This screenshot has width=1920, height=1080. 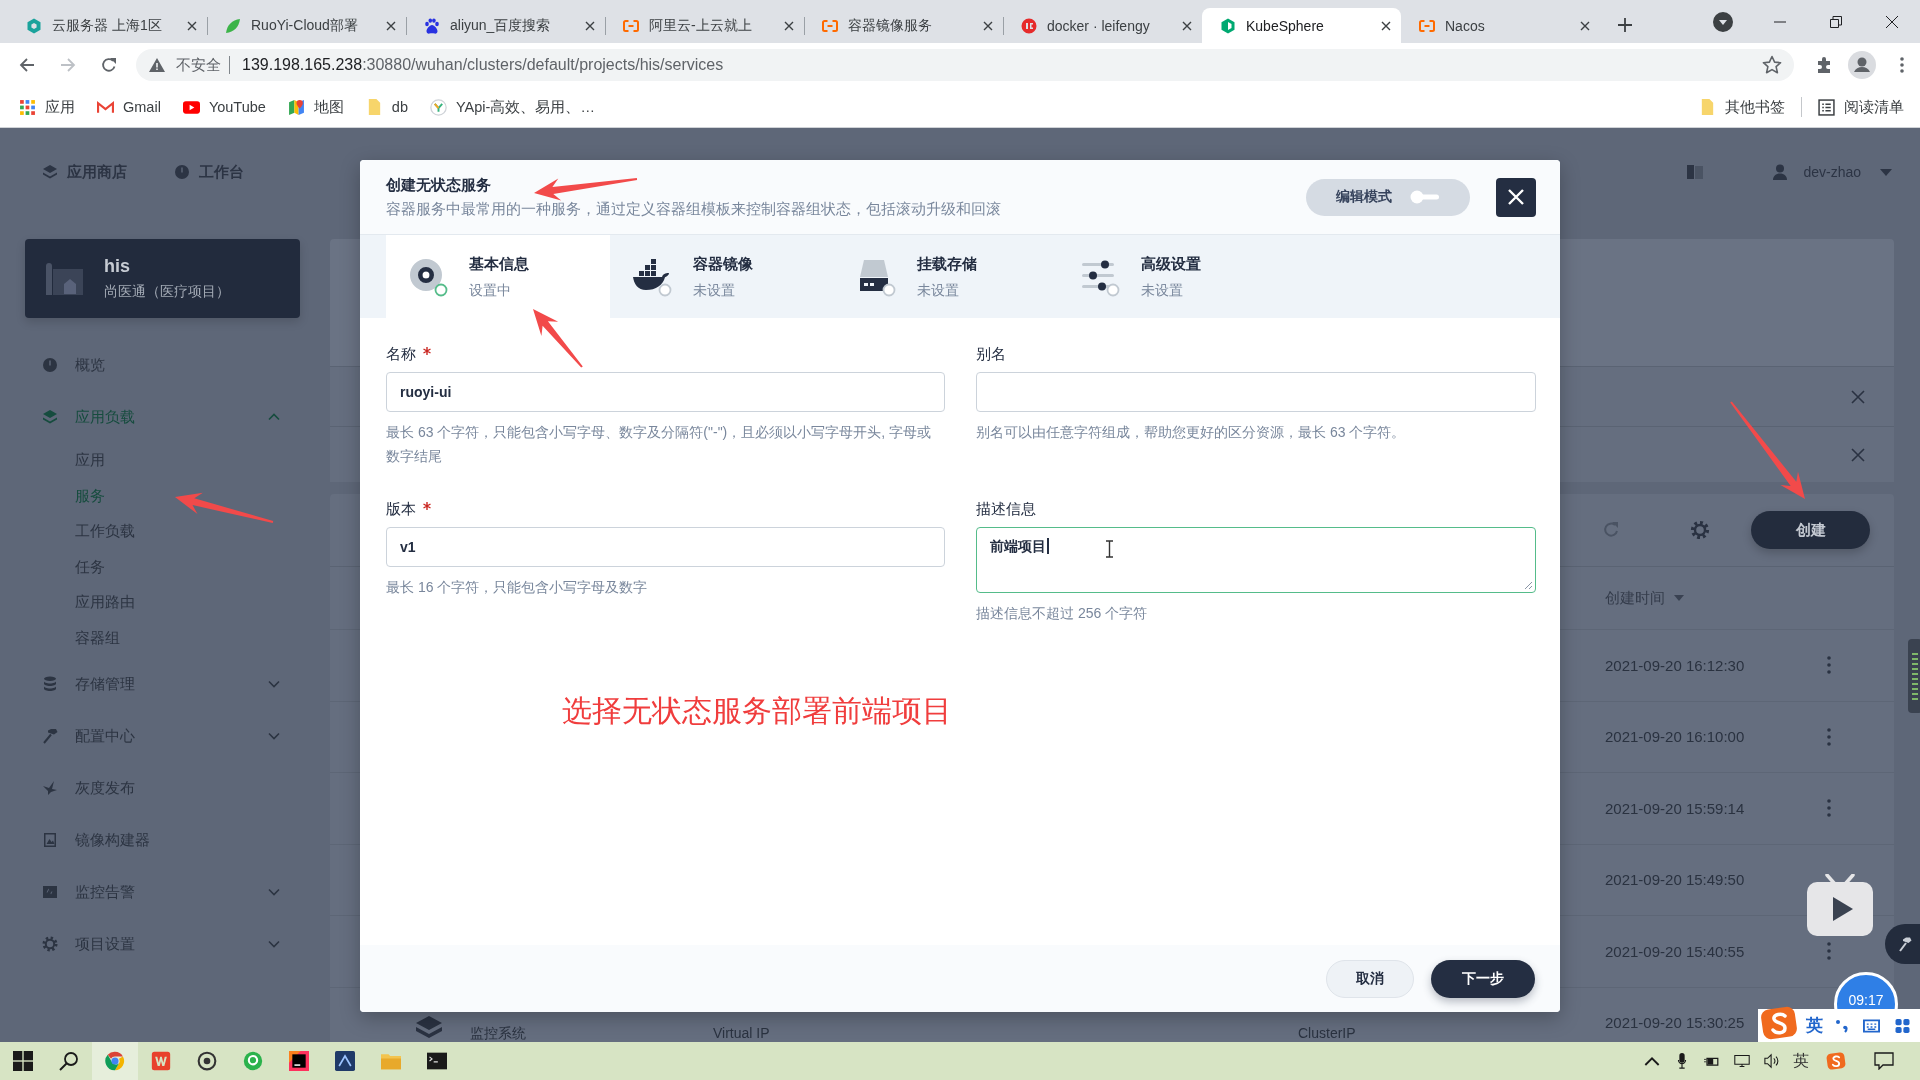 What do you see at coordinates (1861, 107) in the screenshot?
I see `reading-list-button: 阅读清单` at bounding box center [1861, 107].